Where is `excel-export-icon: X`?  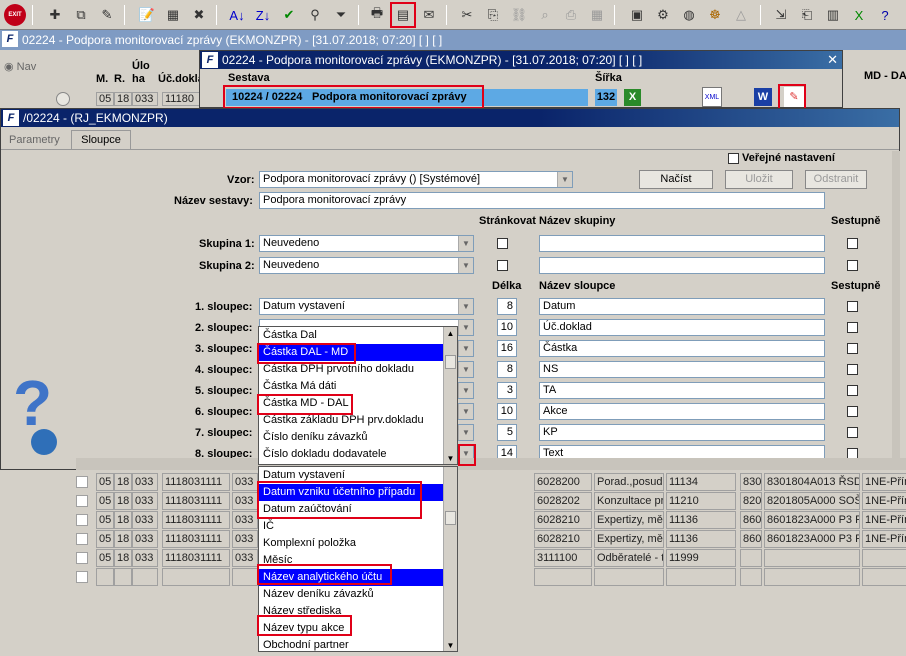 excel-export-icon: X is located at coordinates (632, 97).